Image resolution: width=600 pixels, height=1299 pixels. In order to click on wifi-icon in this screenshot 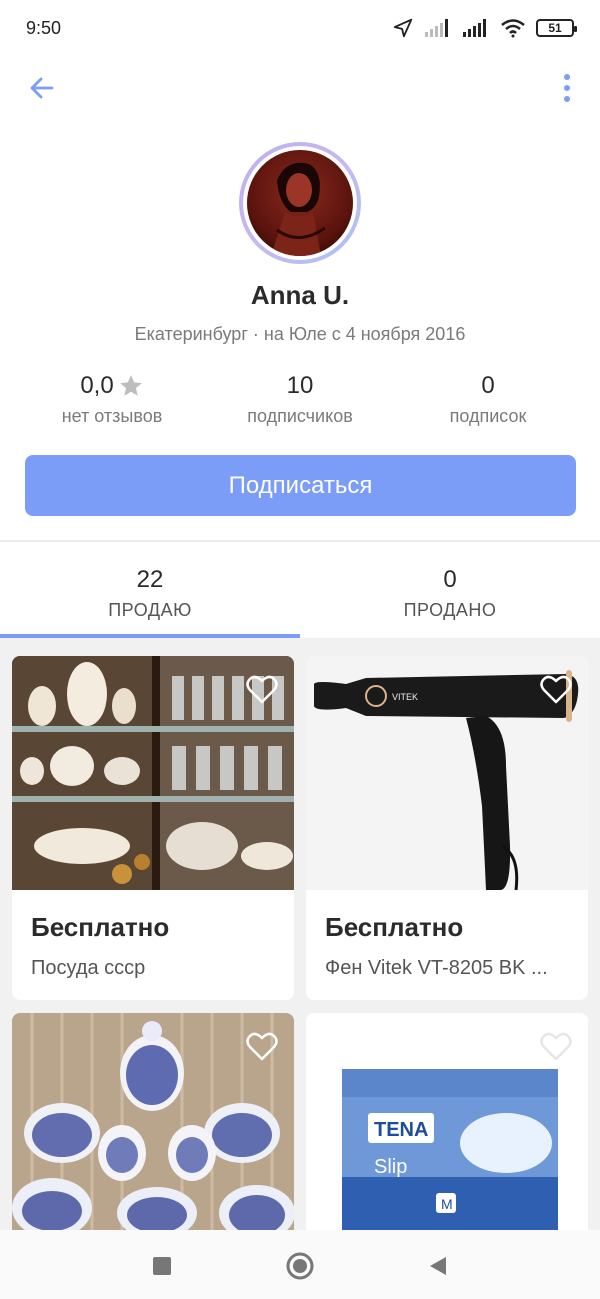, I will do `click(513, 28)`.